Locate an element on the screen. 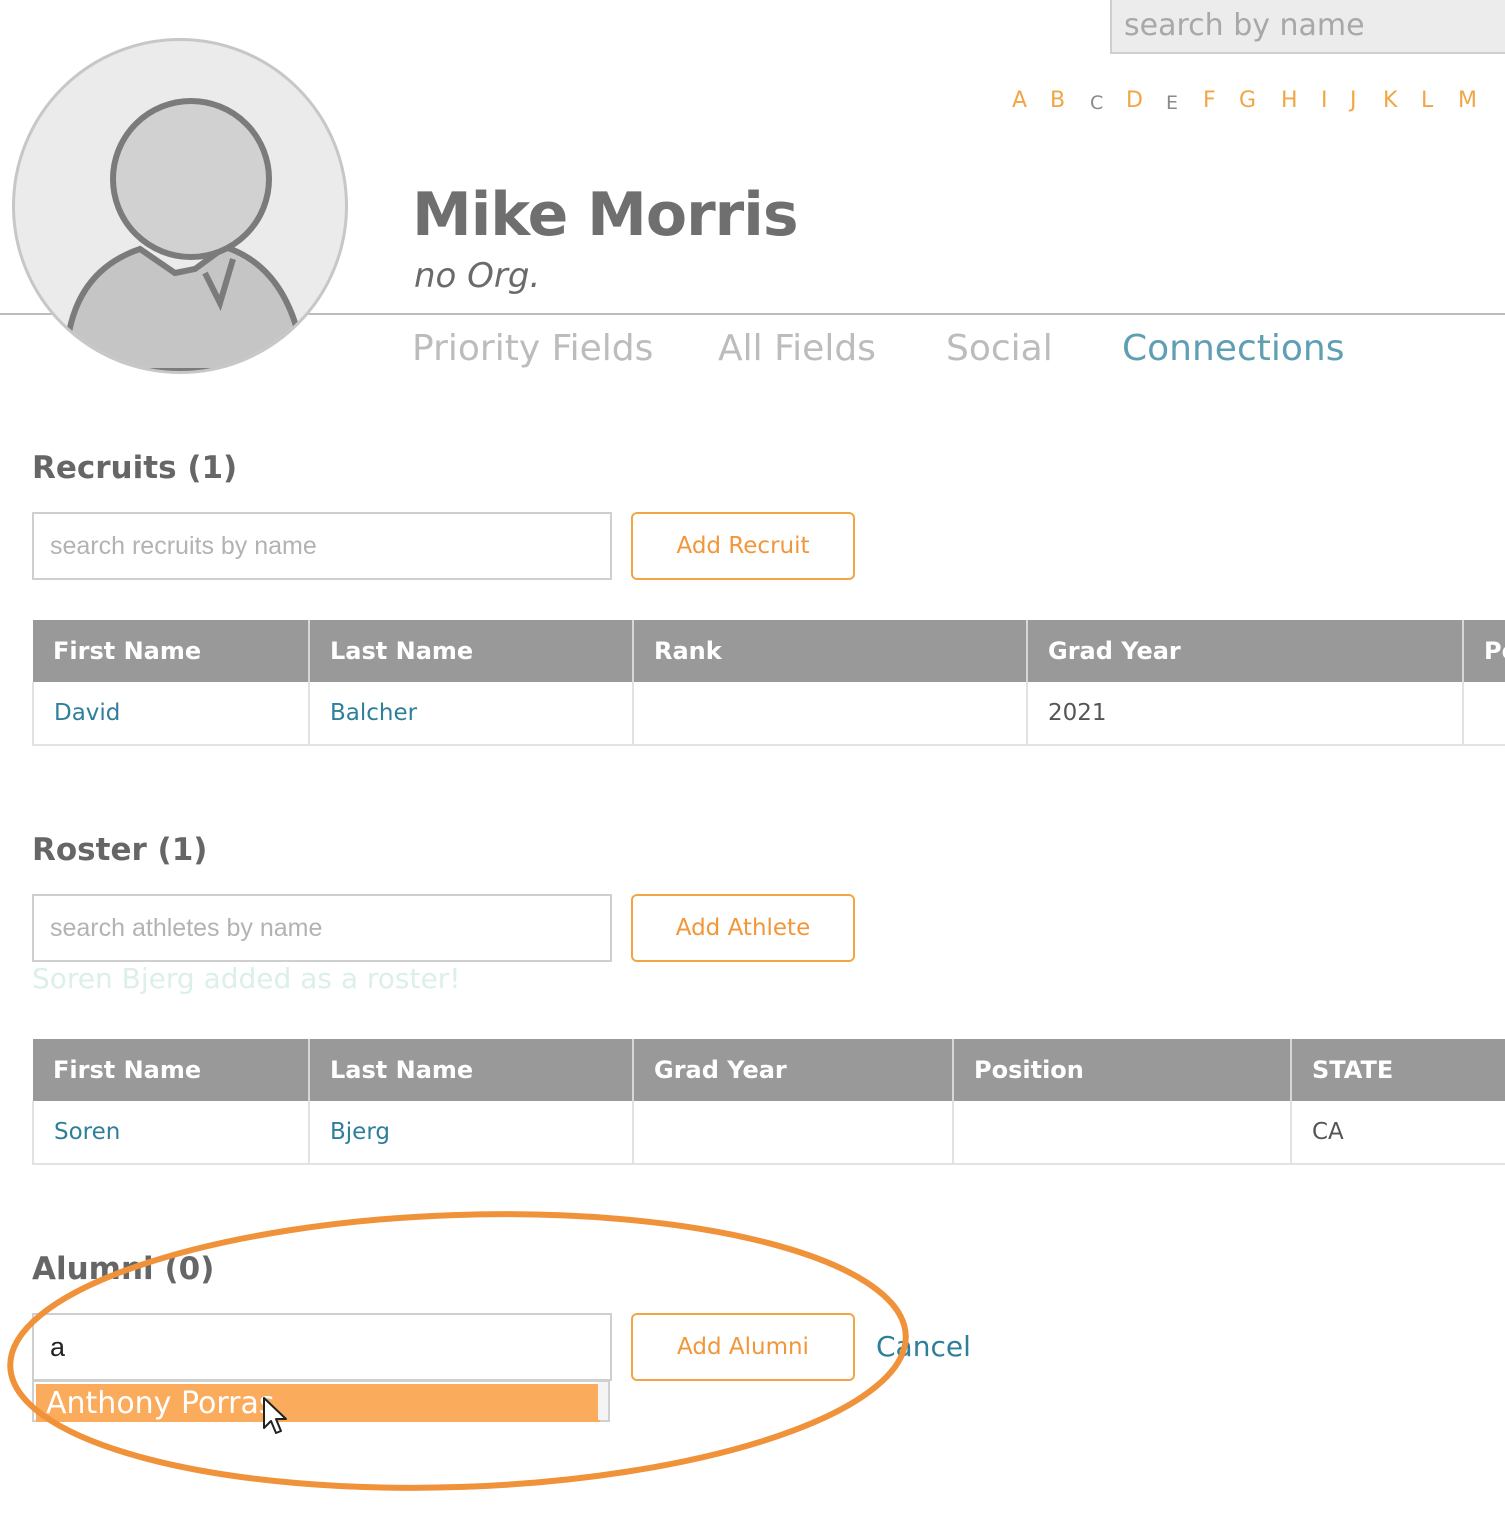 Image resolution: width=1505 pixels, height=1520 pixels. alphabet-filter: A B C D E F G H I J K L M is located at coordinates (1250, 106).